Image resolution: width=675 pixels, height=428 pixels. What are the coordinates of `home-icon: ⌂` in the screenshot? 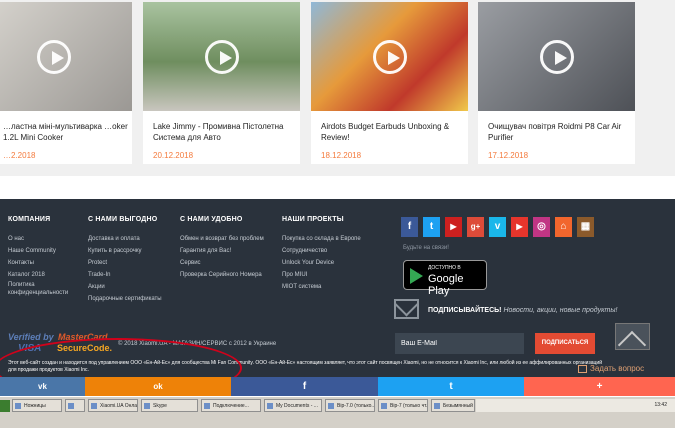 It's located at (563, 227).